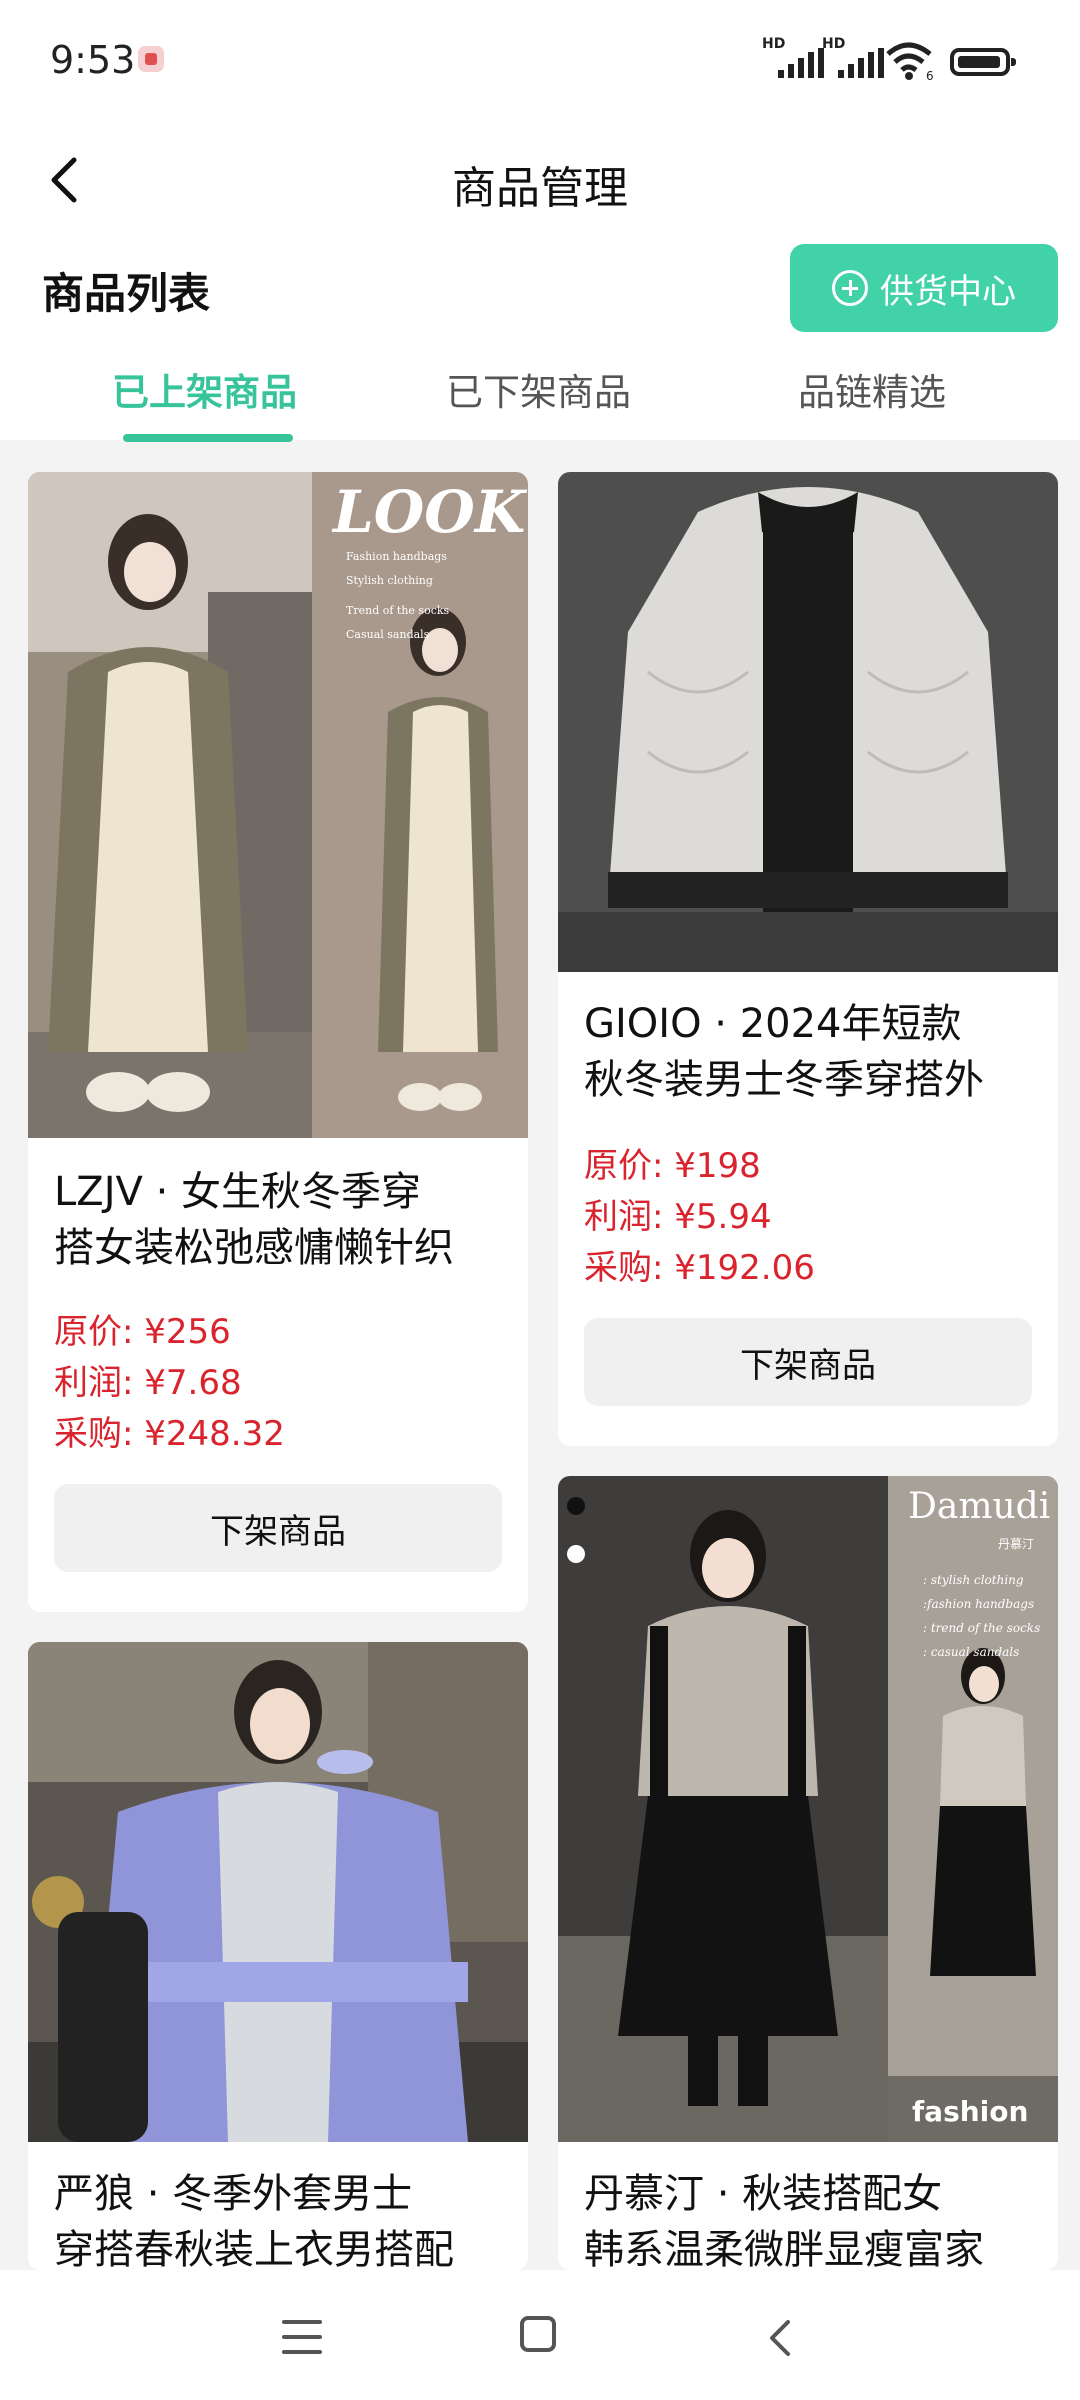  Describe the element at coordinates (126, 293) in the screenshot. I see `section-title: 商品列表` at that location.